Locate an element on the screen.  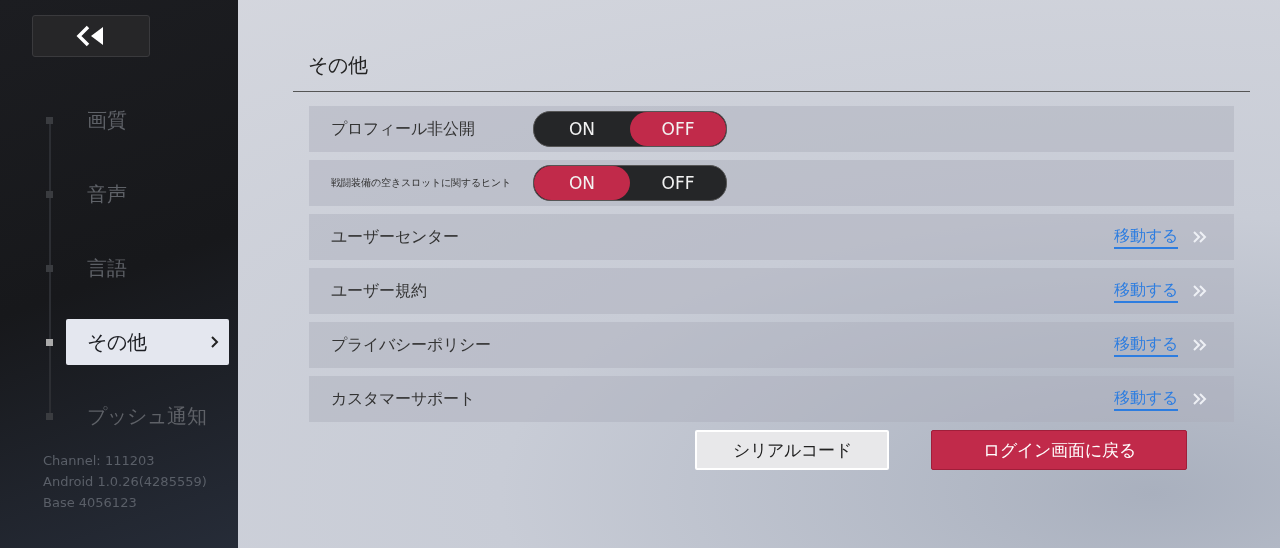
version-text: Base 4056123 is located at coordinates (90, 503).